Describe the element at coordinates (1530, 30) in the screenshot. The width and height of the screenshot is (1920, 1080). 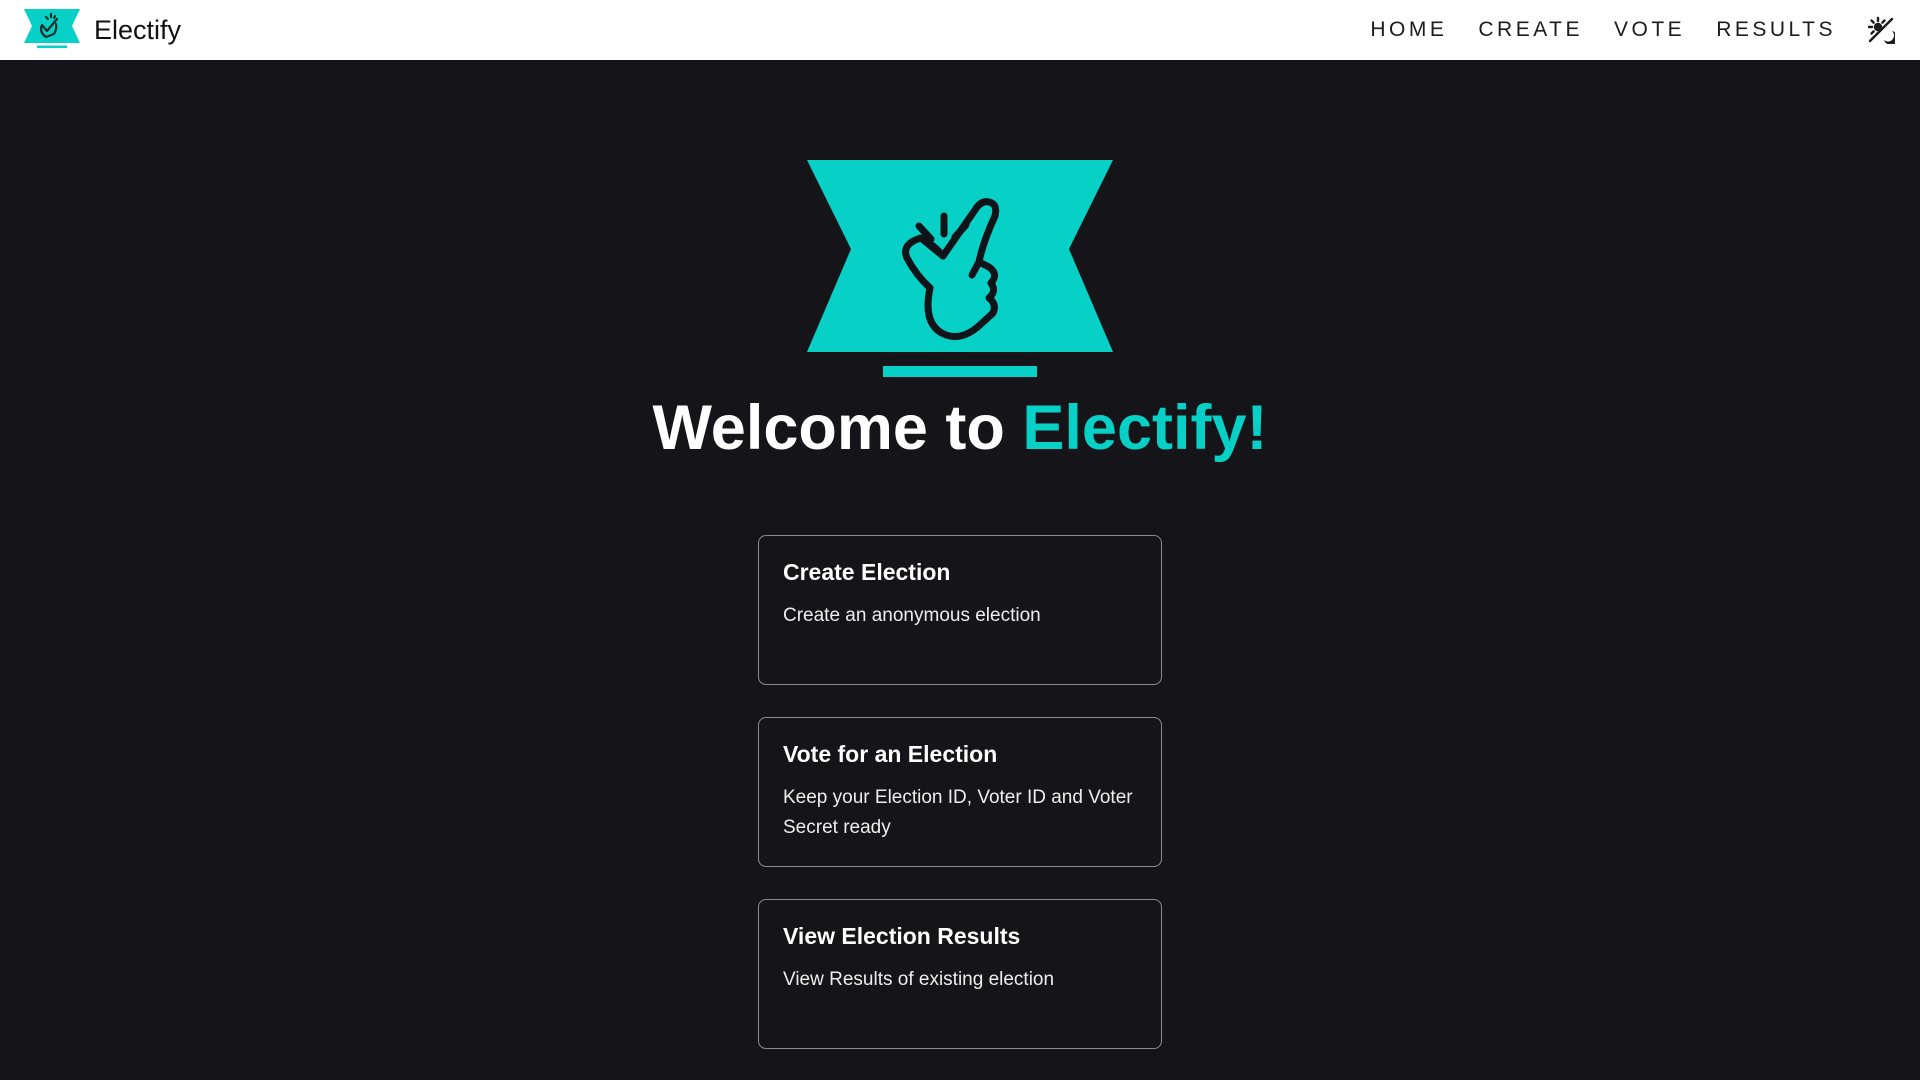
I see `nav-create: CREATE` at that location.